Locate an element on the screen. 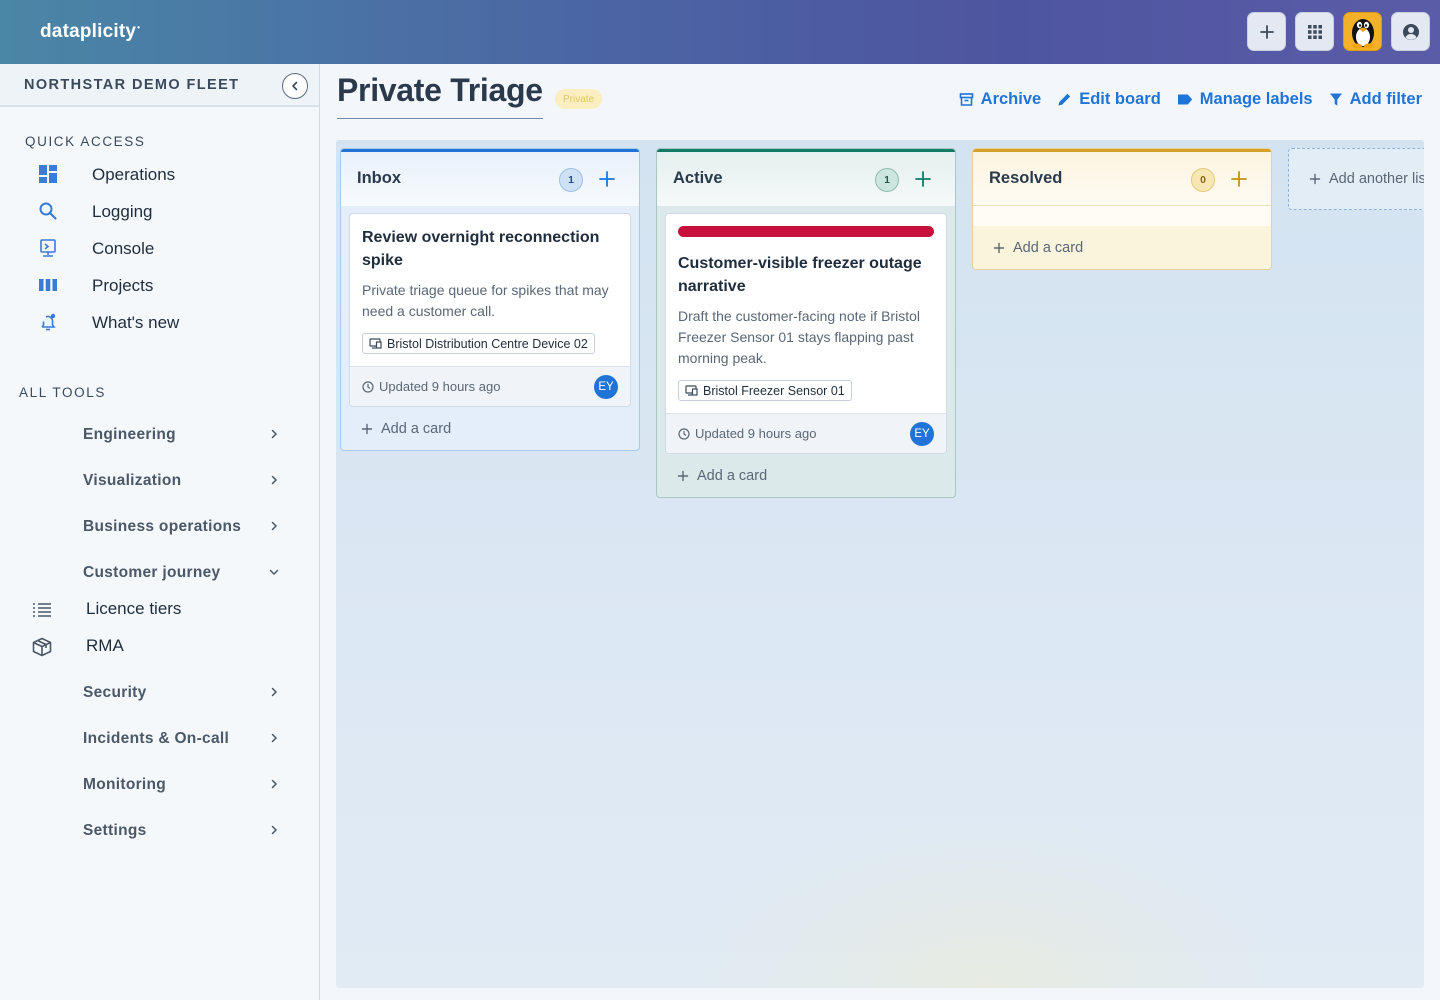 Image resolution: width=1440 pixels, height=1000 pixels. collapse-sidebar-button is located at coordinates (295, 86).